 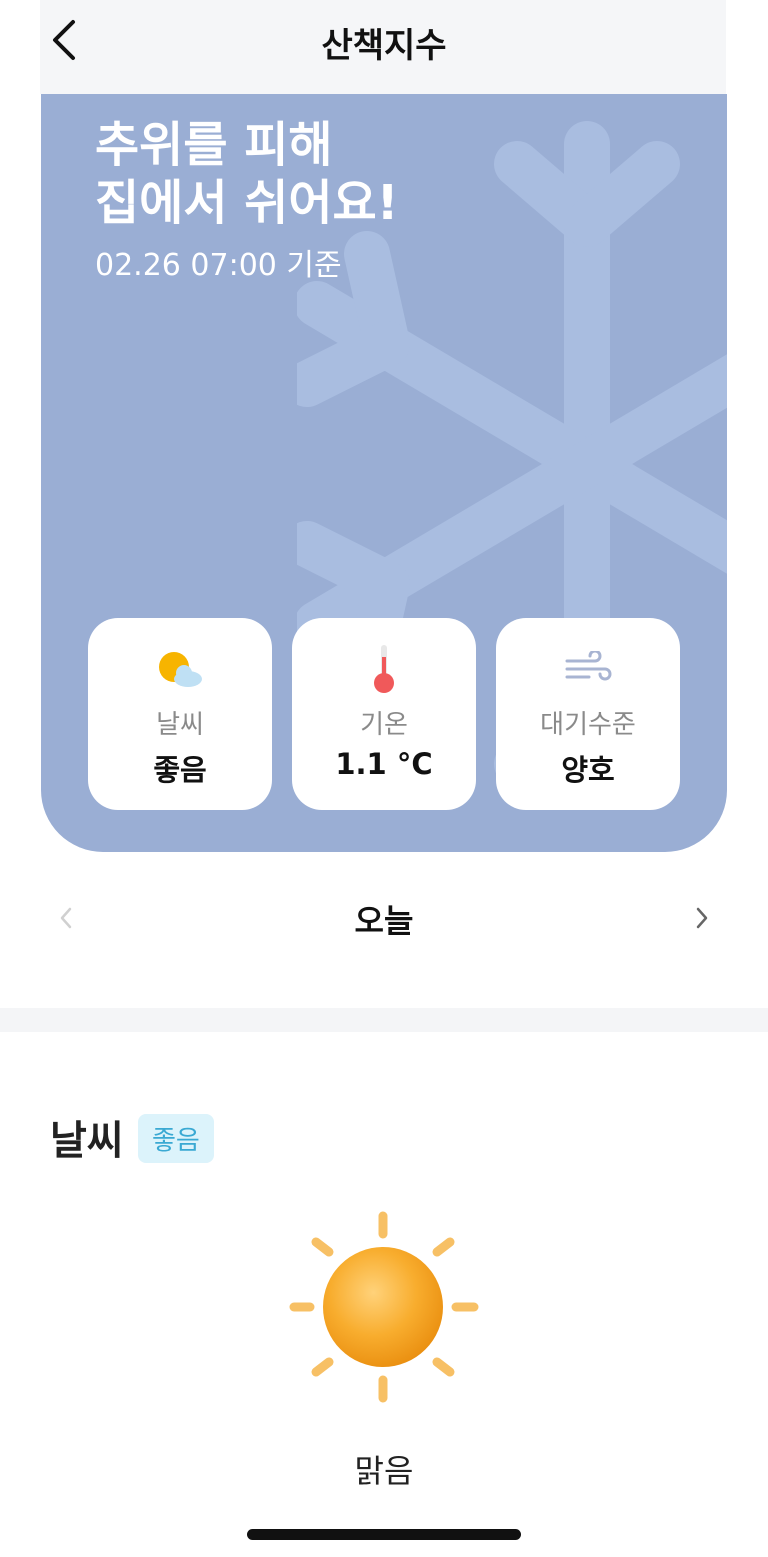 I want to click on next-day-button, so click(x=702, y=918).